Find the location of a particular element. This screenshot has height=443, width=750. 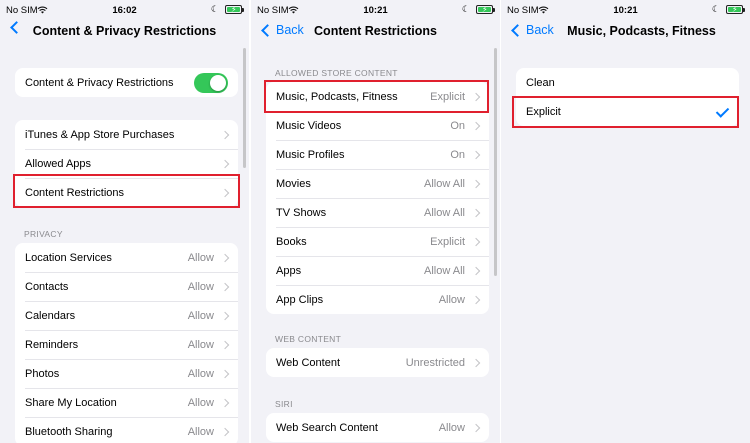

row-label: Web Content is located at coordinates (308, 362).